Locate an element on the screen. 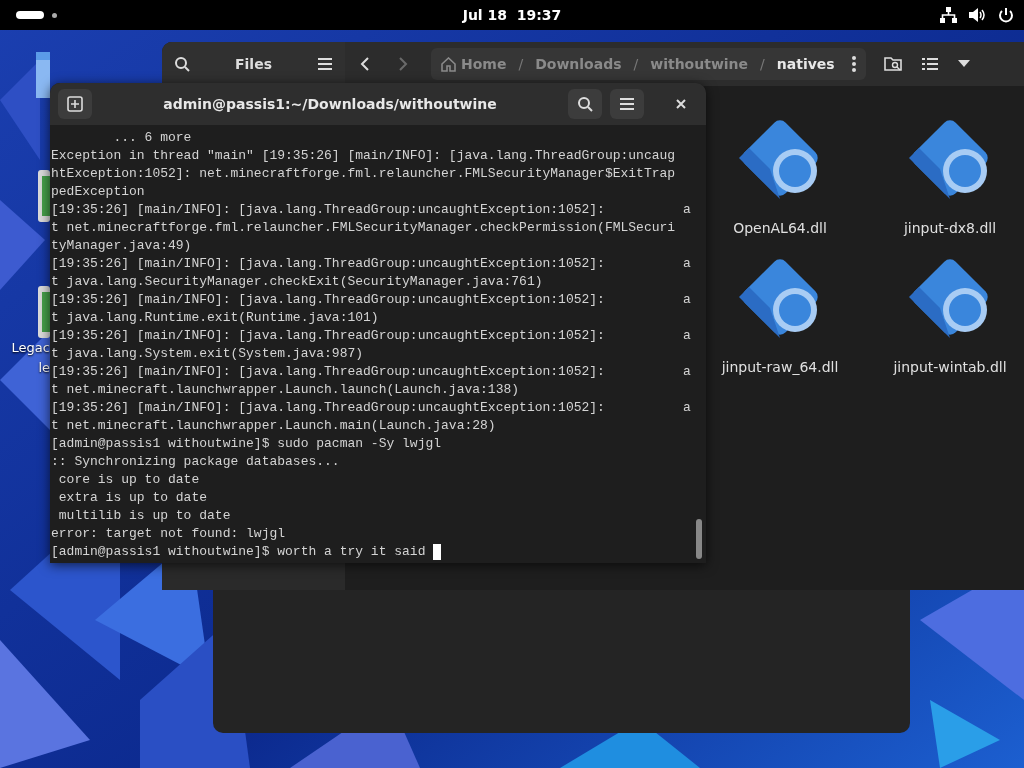  home-icon is located at coordinates (448, 64).